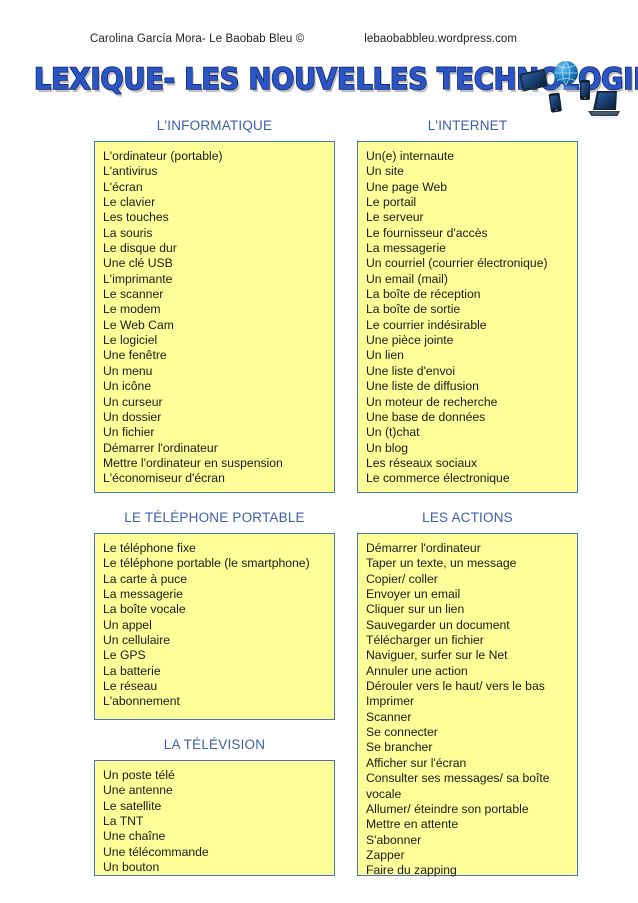 The width and height of the screenshot is (638, 903). What do you see at coordinates (411, 370) in the screenshot?
I see `list-item: Une liste d'envoi` at bounding box center [411, 370].